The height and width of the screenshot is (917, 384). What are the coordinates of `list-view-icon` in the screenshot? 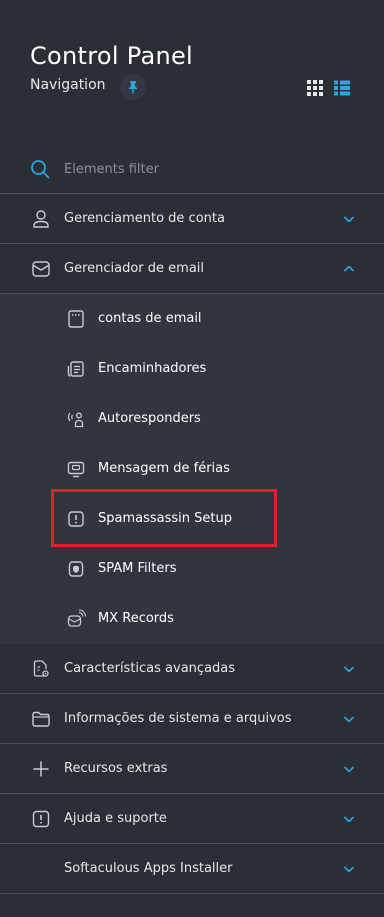 It's located at (342, 88).